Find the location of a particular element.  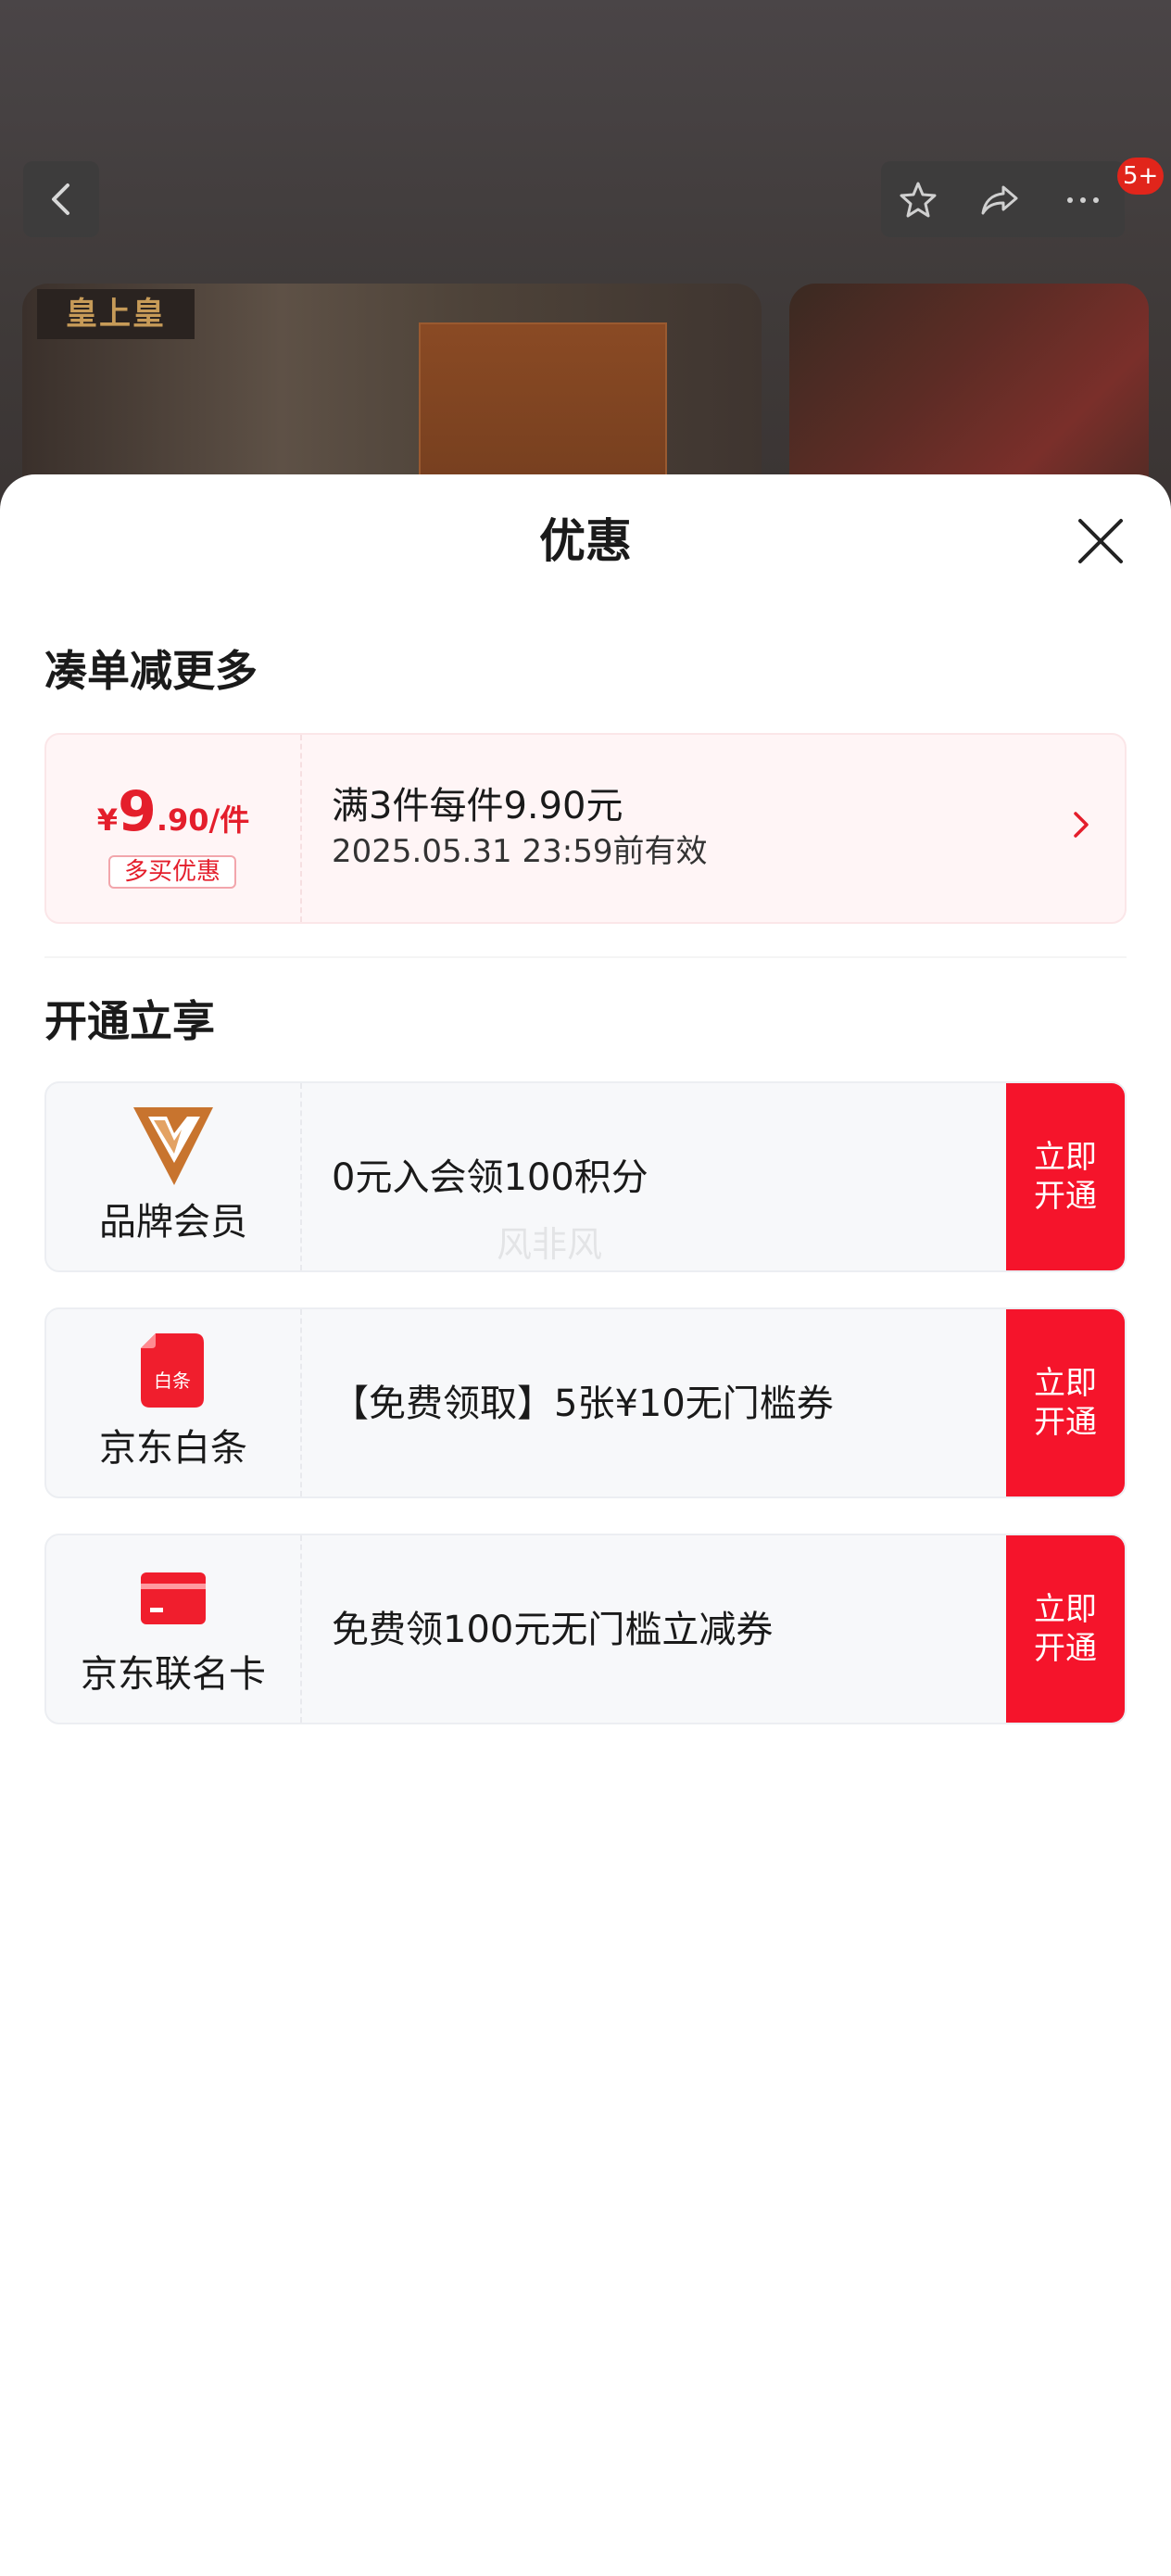

card-label: 京东白条 is located at coordinates (173, 1448).